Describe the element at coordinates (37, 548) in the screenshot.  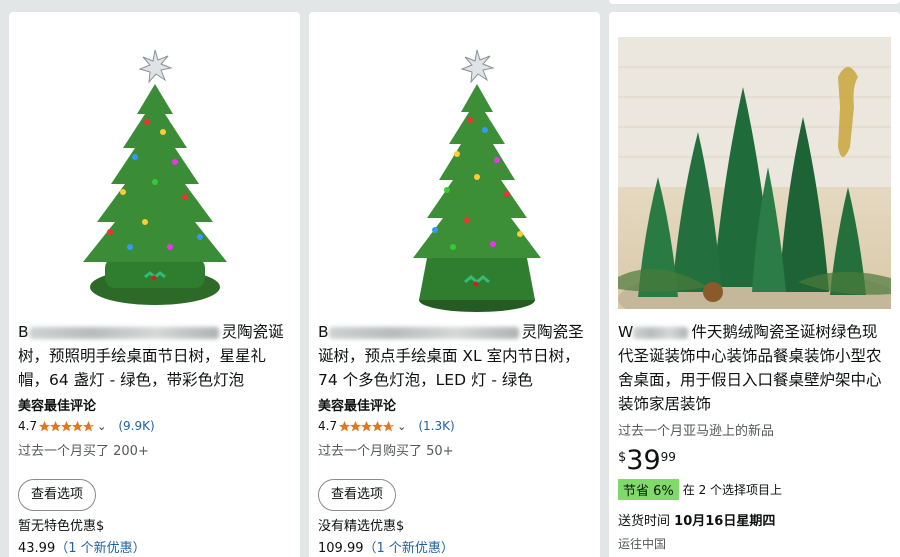
I see `price-text: 43.99` at that location.